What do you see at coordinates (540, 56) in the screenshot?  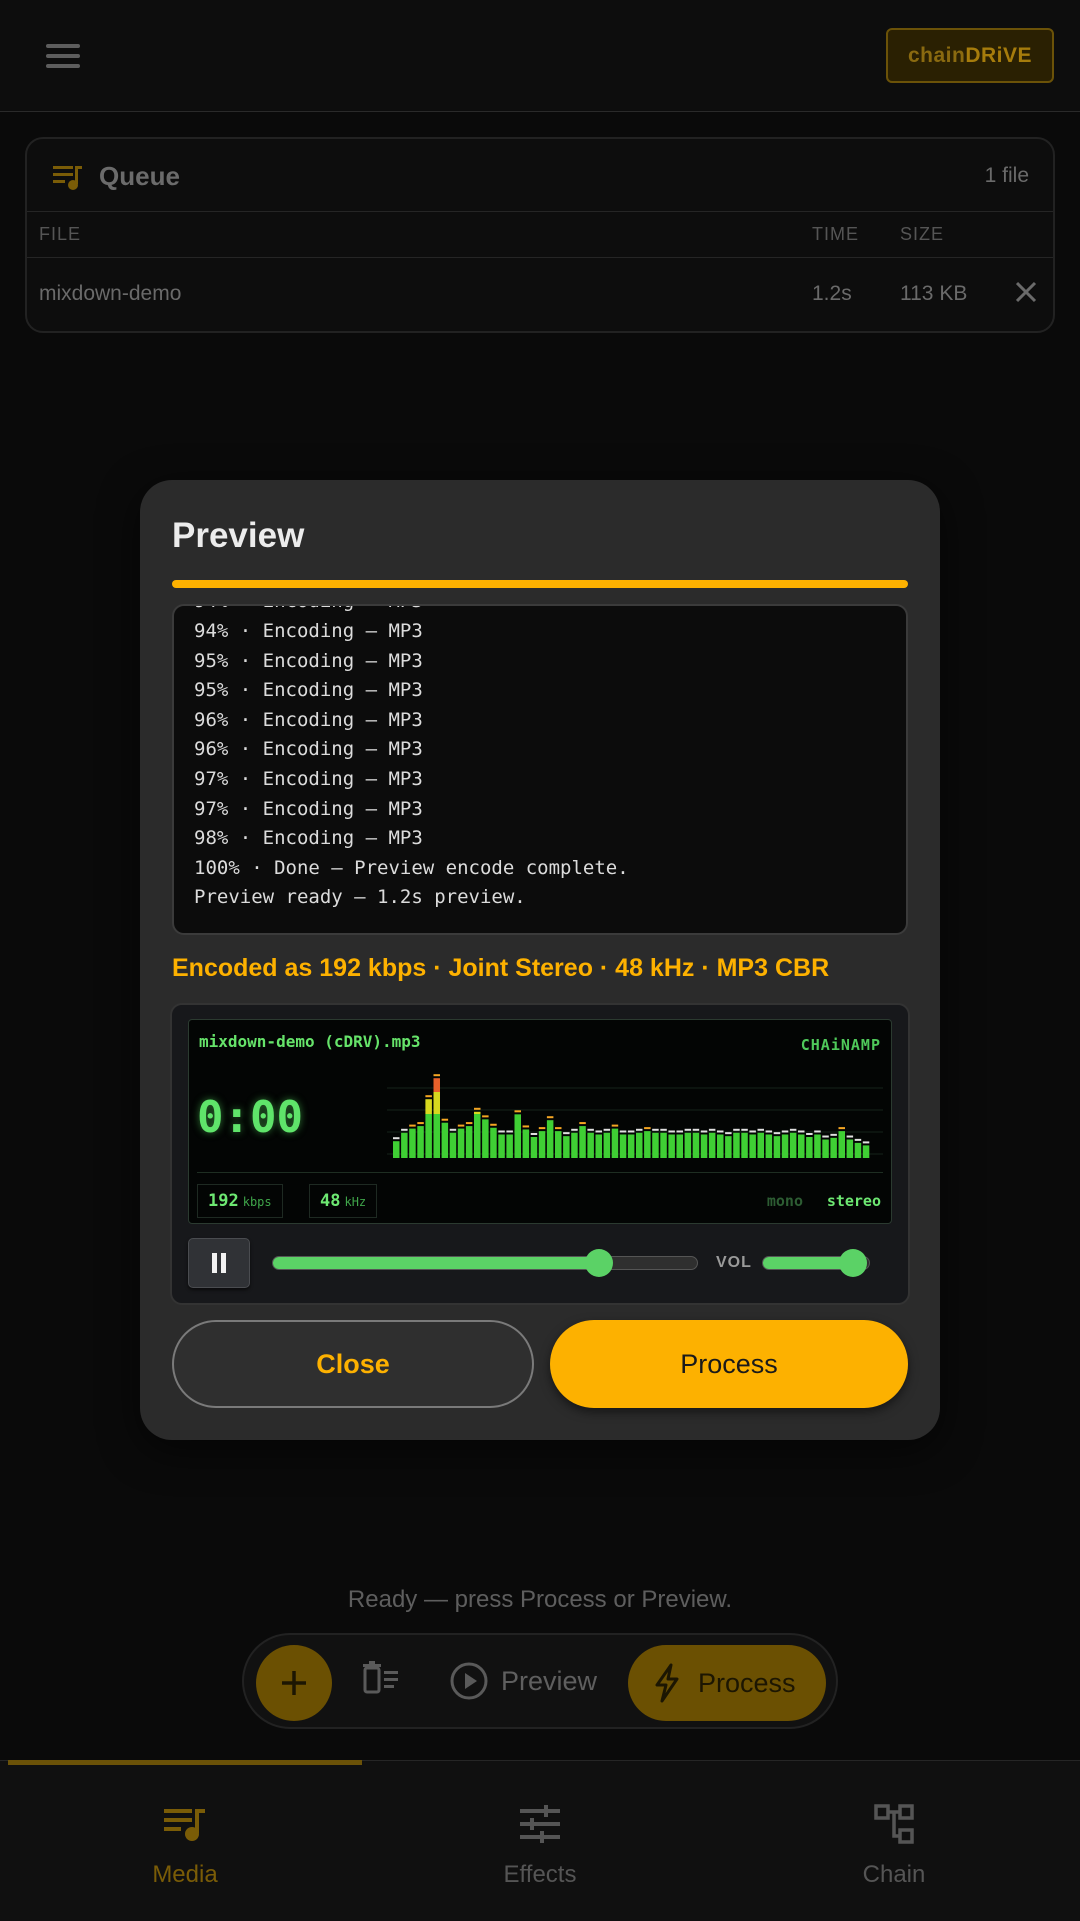 I see `top-bar: chain DRiVE` at bounding box center [540, 56].